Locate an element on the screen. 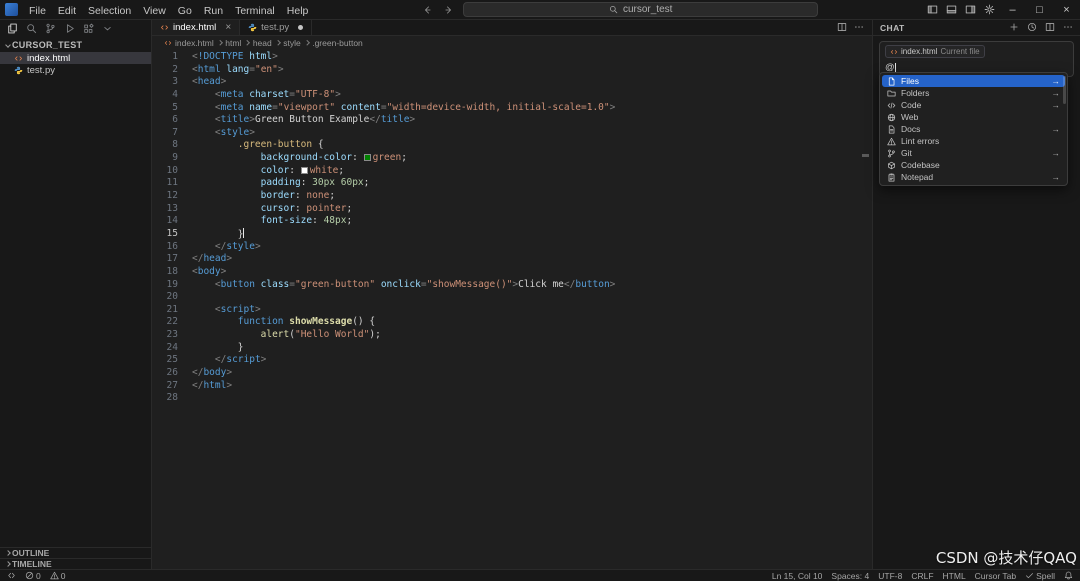  files-activity-button is located at coordinates (12, 28).